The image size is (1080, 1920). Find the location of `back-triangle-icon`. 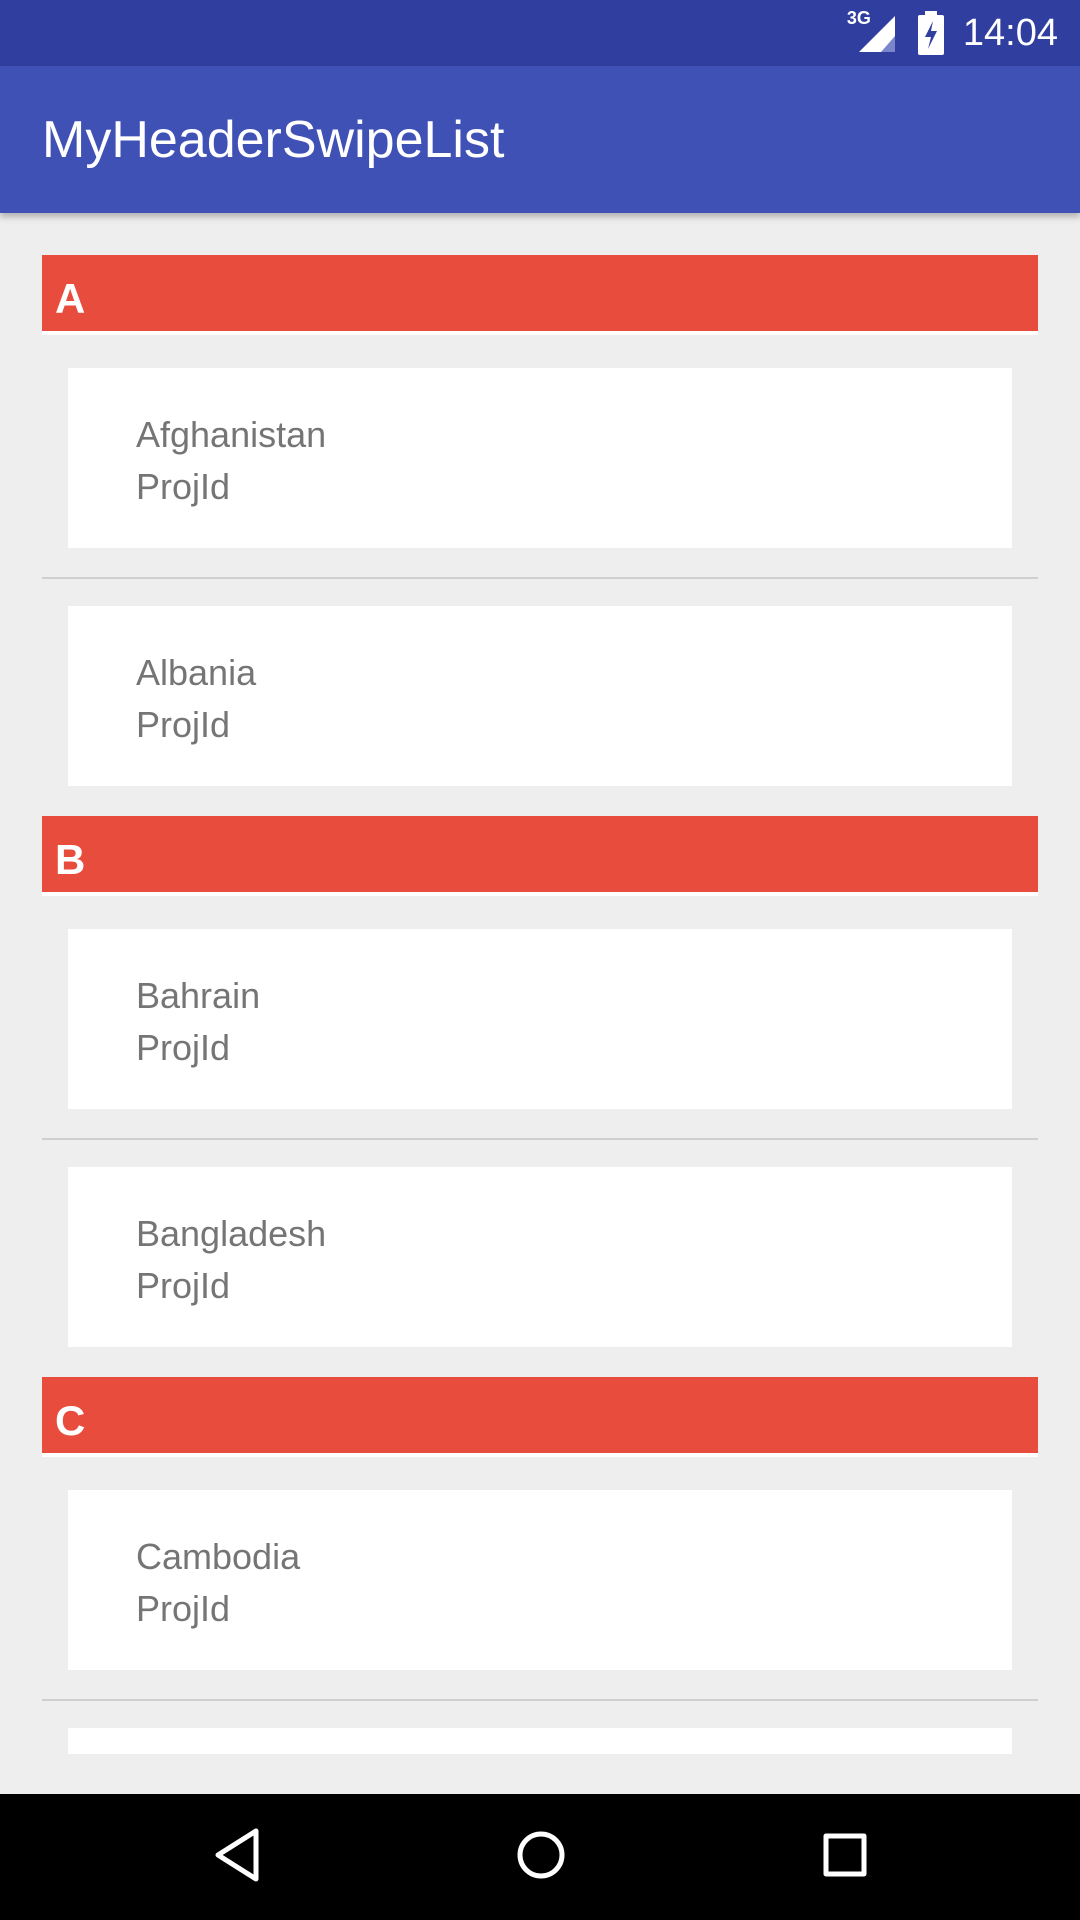

back-triangle-icon is located at coordinates (237, 1857).